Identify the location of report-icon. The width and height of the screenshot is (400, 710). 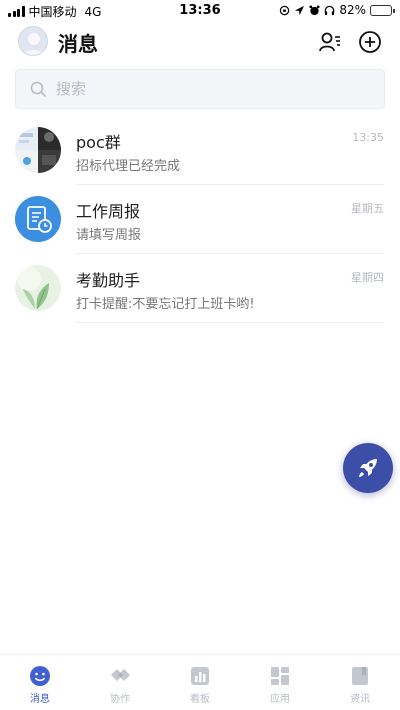
(39, 219).